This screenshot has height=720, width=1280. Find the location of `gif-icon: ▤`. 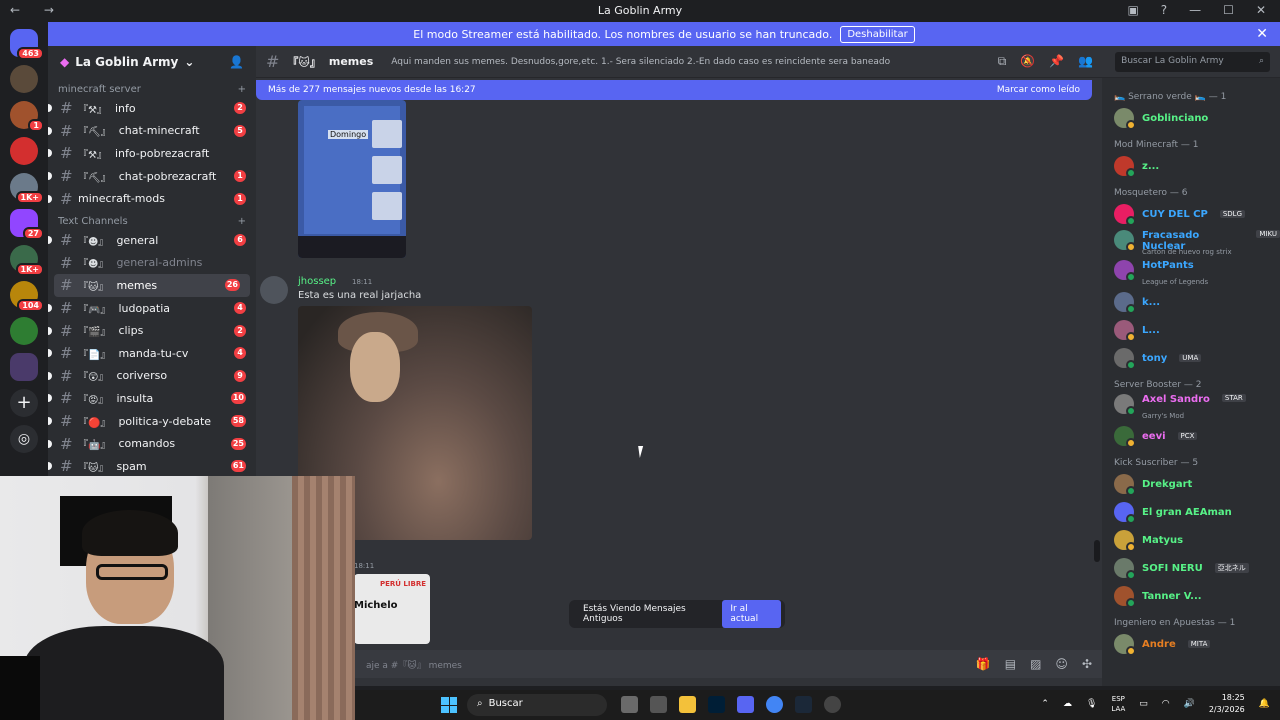

gif-icon: ▤ is located at coordinates (1010, 664).